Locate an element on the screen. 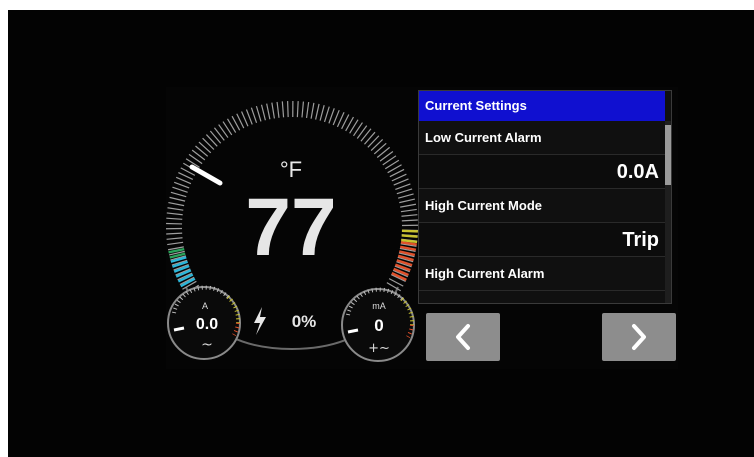 This screenshot has height=457, width=754. temperature-unit: °F is located at coordinates (291, 169).